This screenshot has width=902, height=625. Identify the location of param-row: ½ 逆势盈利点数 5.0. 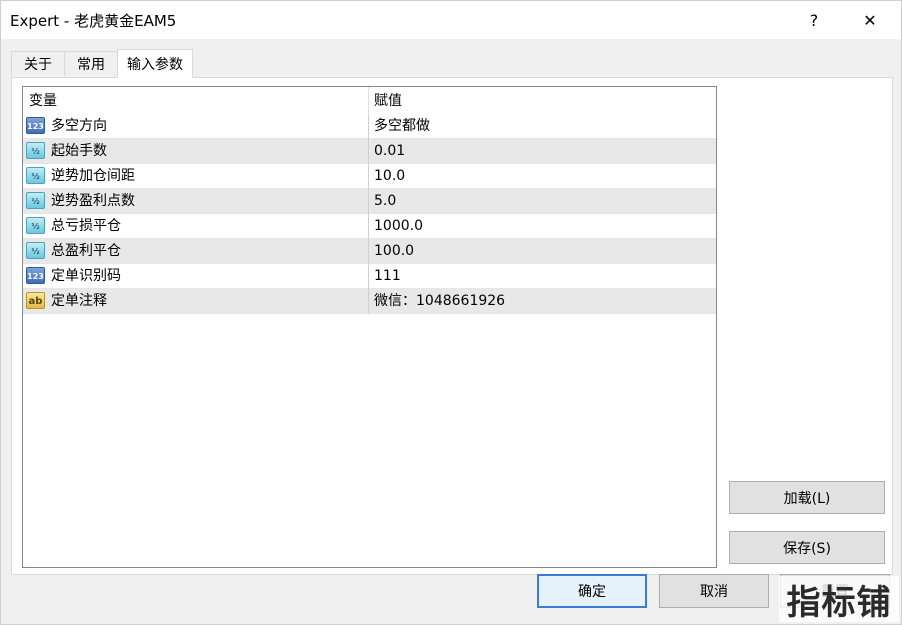
(369, 201).